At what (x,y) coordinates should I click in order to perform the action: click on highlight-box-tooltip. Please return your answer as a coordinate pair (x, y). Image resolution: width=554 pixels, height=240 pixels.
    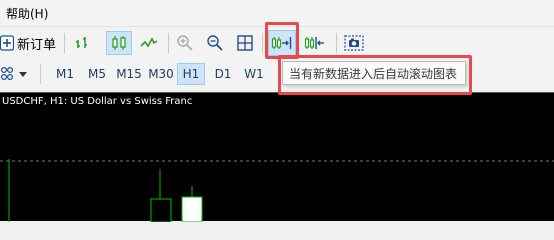
    Looking at the image, I should click on (375, 75).